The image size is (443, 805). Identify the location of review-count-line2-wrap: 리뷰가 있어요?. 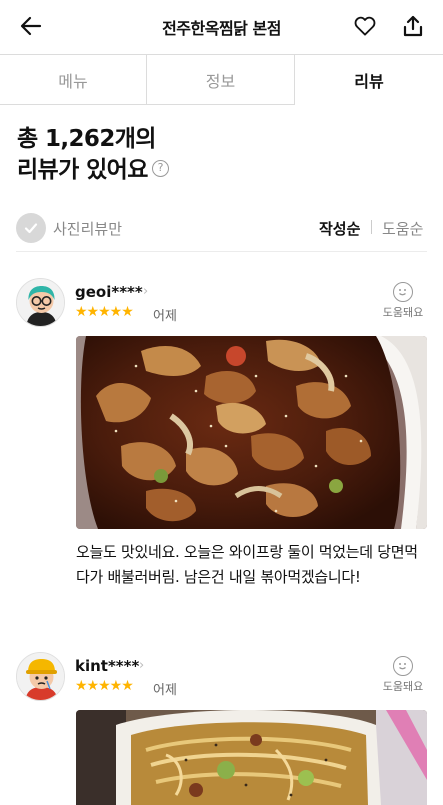
(93, 170).